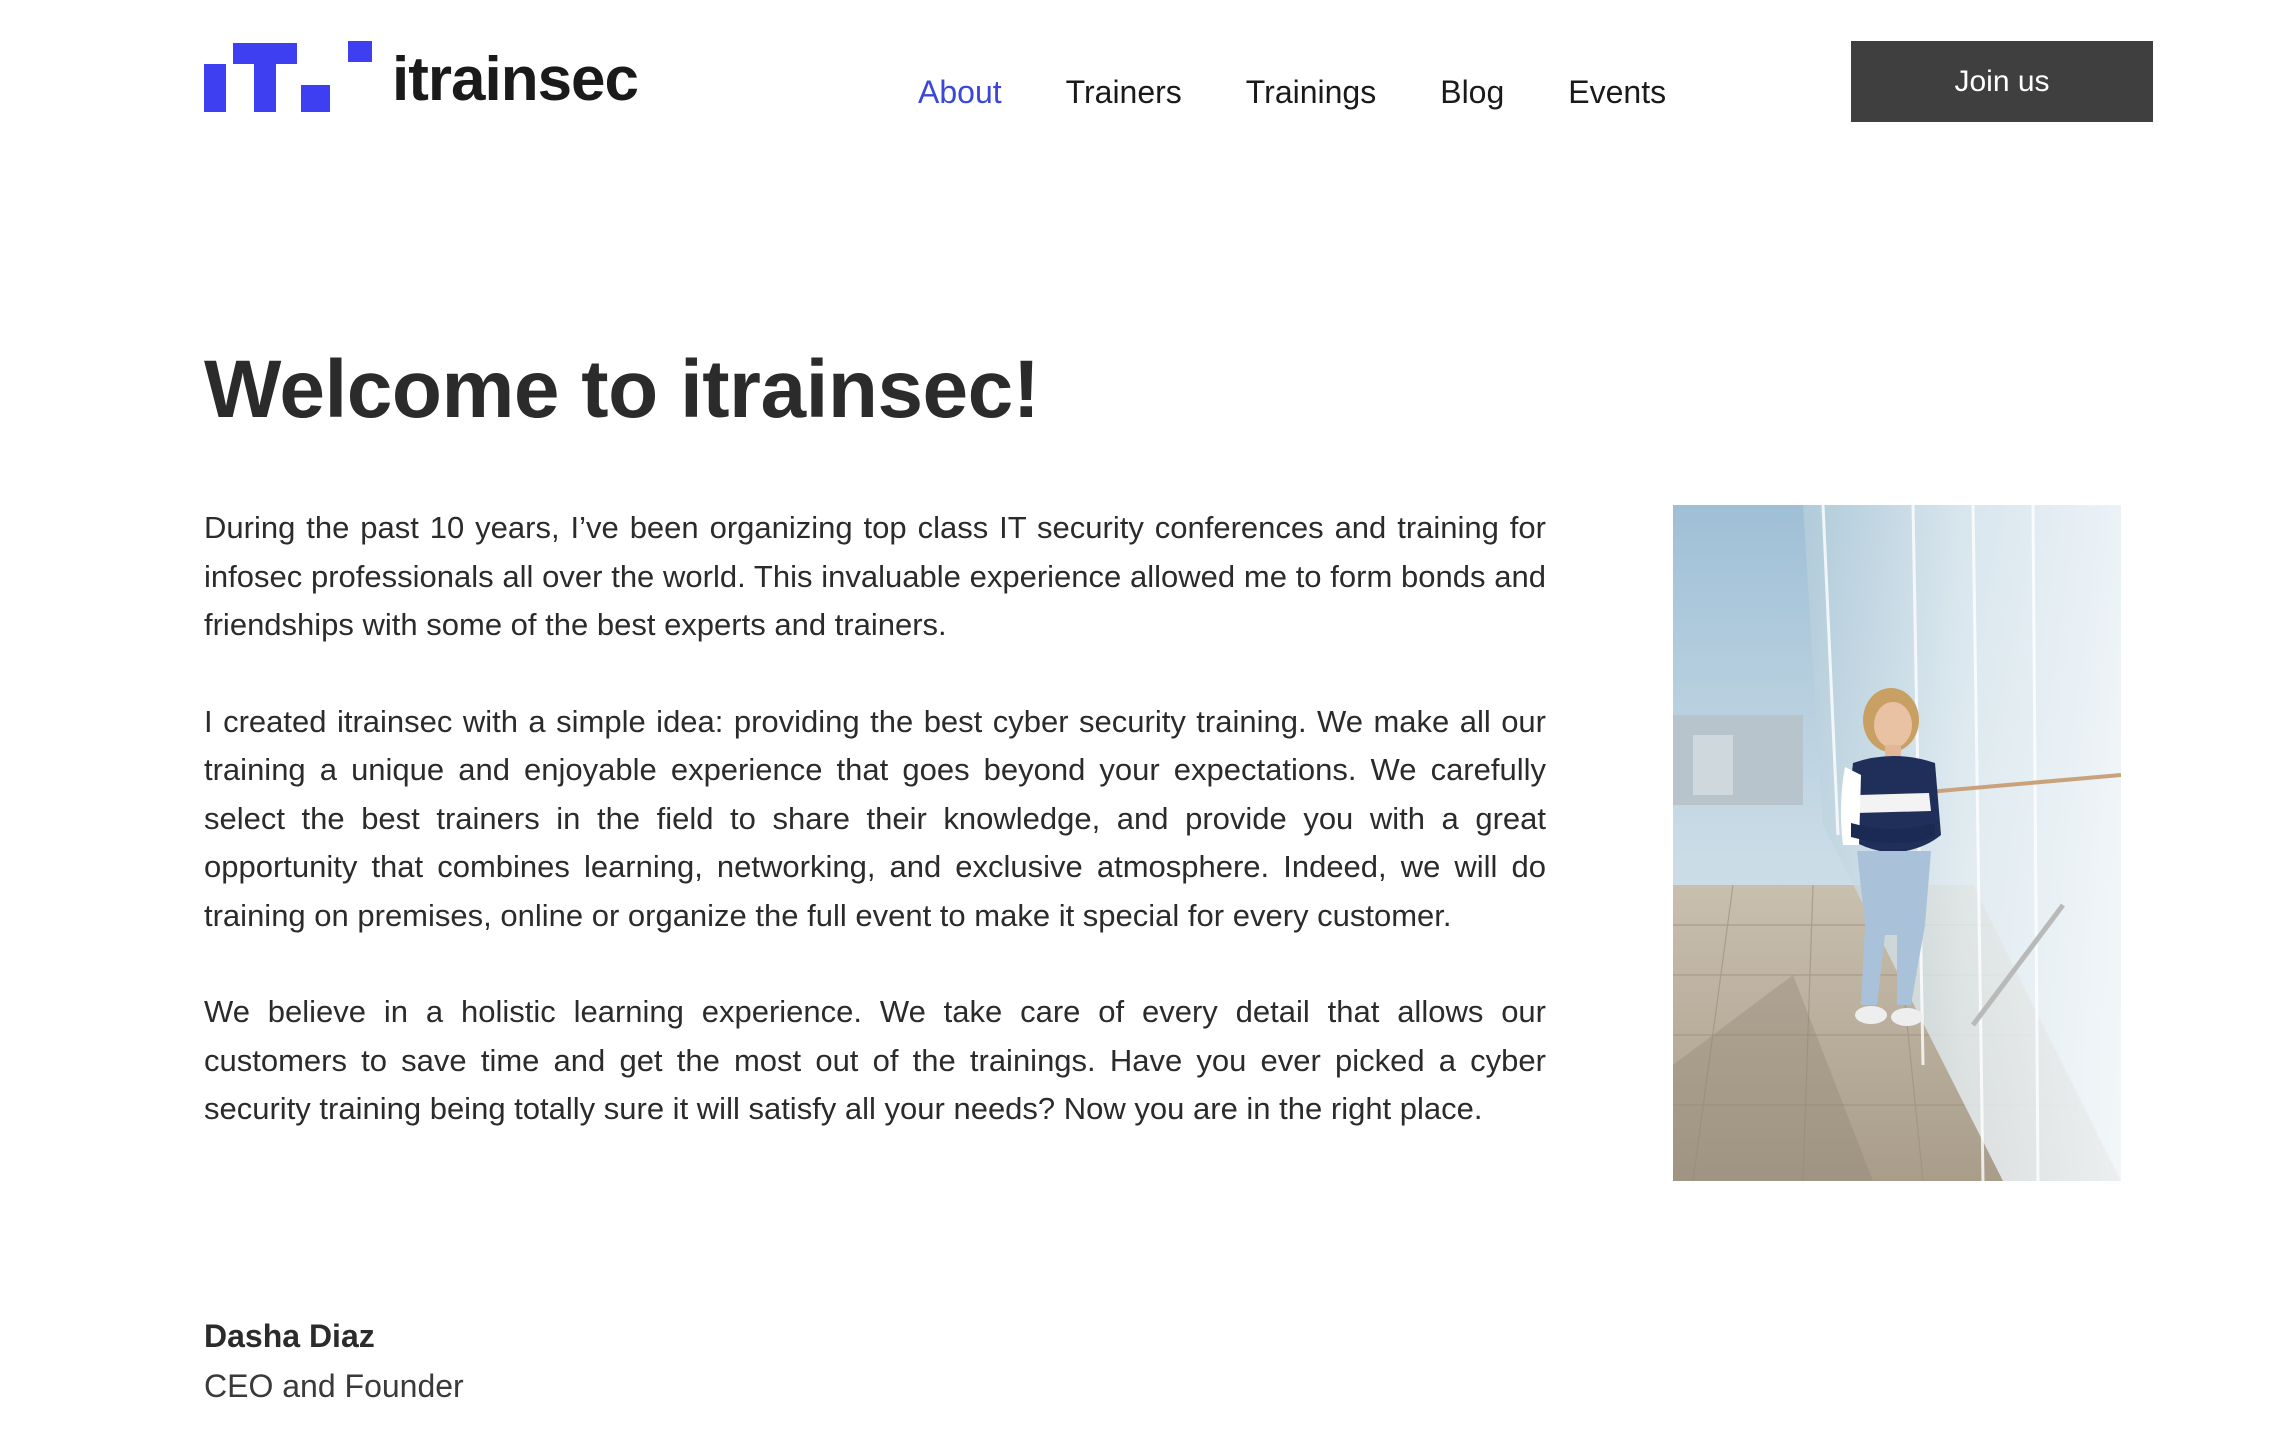  I want to click on join-us-button: Join us, so click(2002, 81).